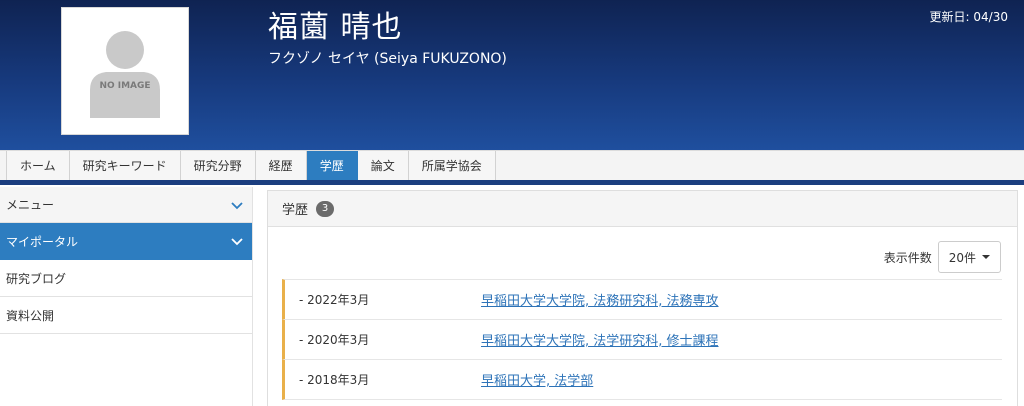 This screenshot has width=1024, height=406. What do you see at coordinates (387, 59) in the screenshot?
I see `profile-name-kana: フクゾノ セイヤ (Seiya FUKUZONO)` at bounding box center [387, 59].